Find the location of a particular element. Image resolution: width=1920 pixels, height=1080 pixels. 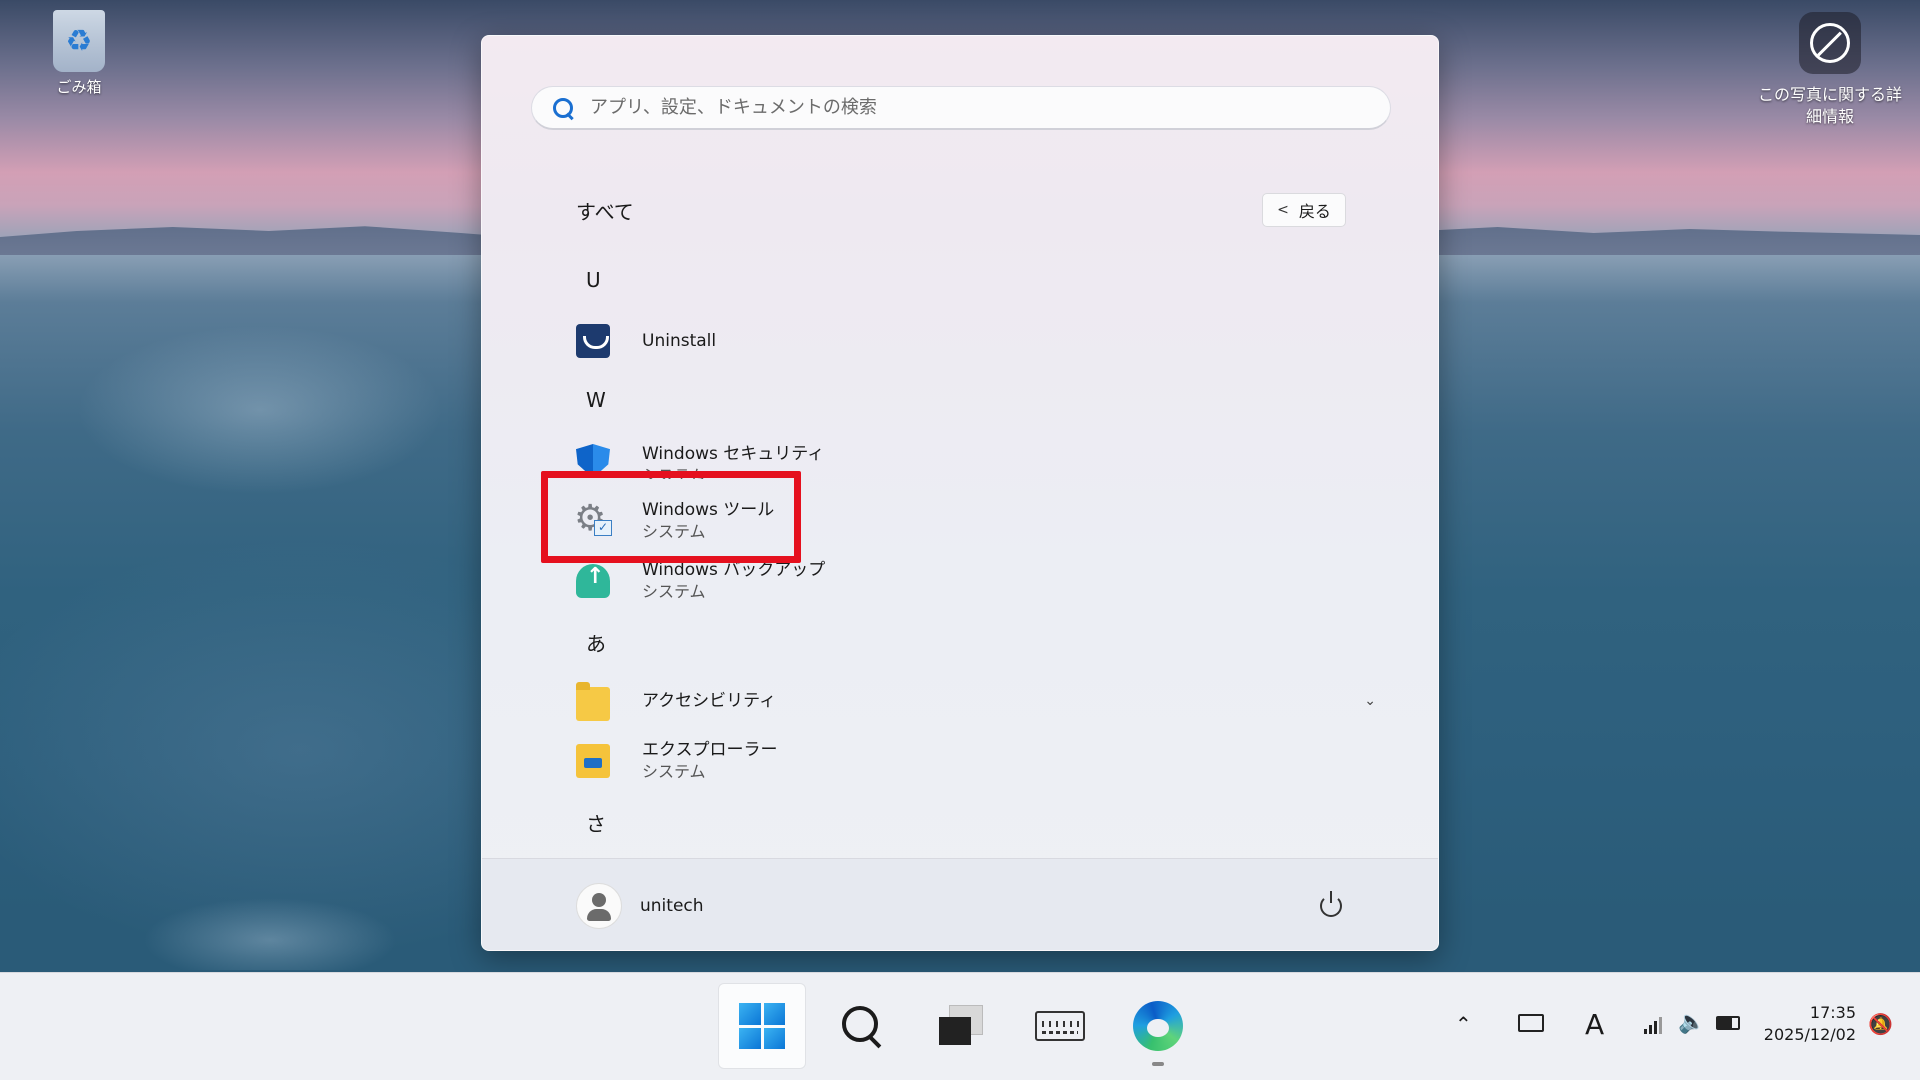

start-search-box is located at coordinates (961, 108).